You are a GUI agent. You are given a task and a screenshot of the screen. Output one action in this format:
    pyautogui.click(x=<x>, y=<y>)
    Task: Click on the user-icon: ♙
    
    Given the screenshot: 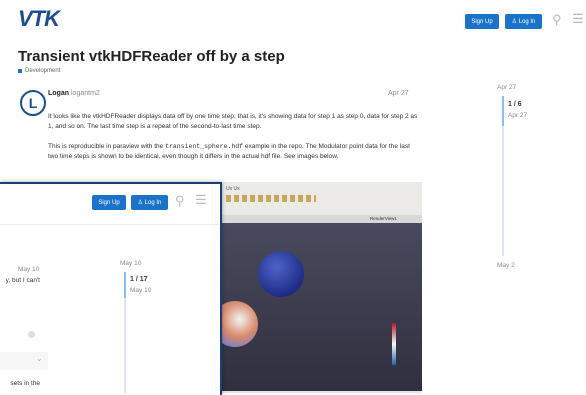 What is the action you would take?
    pyautogui.click(x=514, y=22)
    